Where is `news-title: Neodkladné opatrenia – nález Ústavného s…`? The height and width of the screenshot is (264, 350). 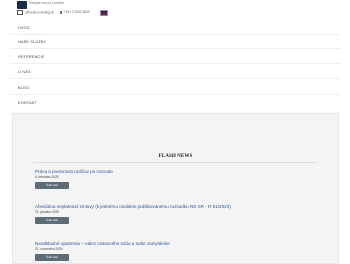 news-title: Neodkladné opatrenia – nález Ústavného s… is located at coordinates (102, 243).